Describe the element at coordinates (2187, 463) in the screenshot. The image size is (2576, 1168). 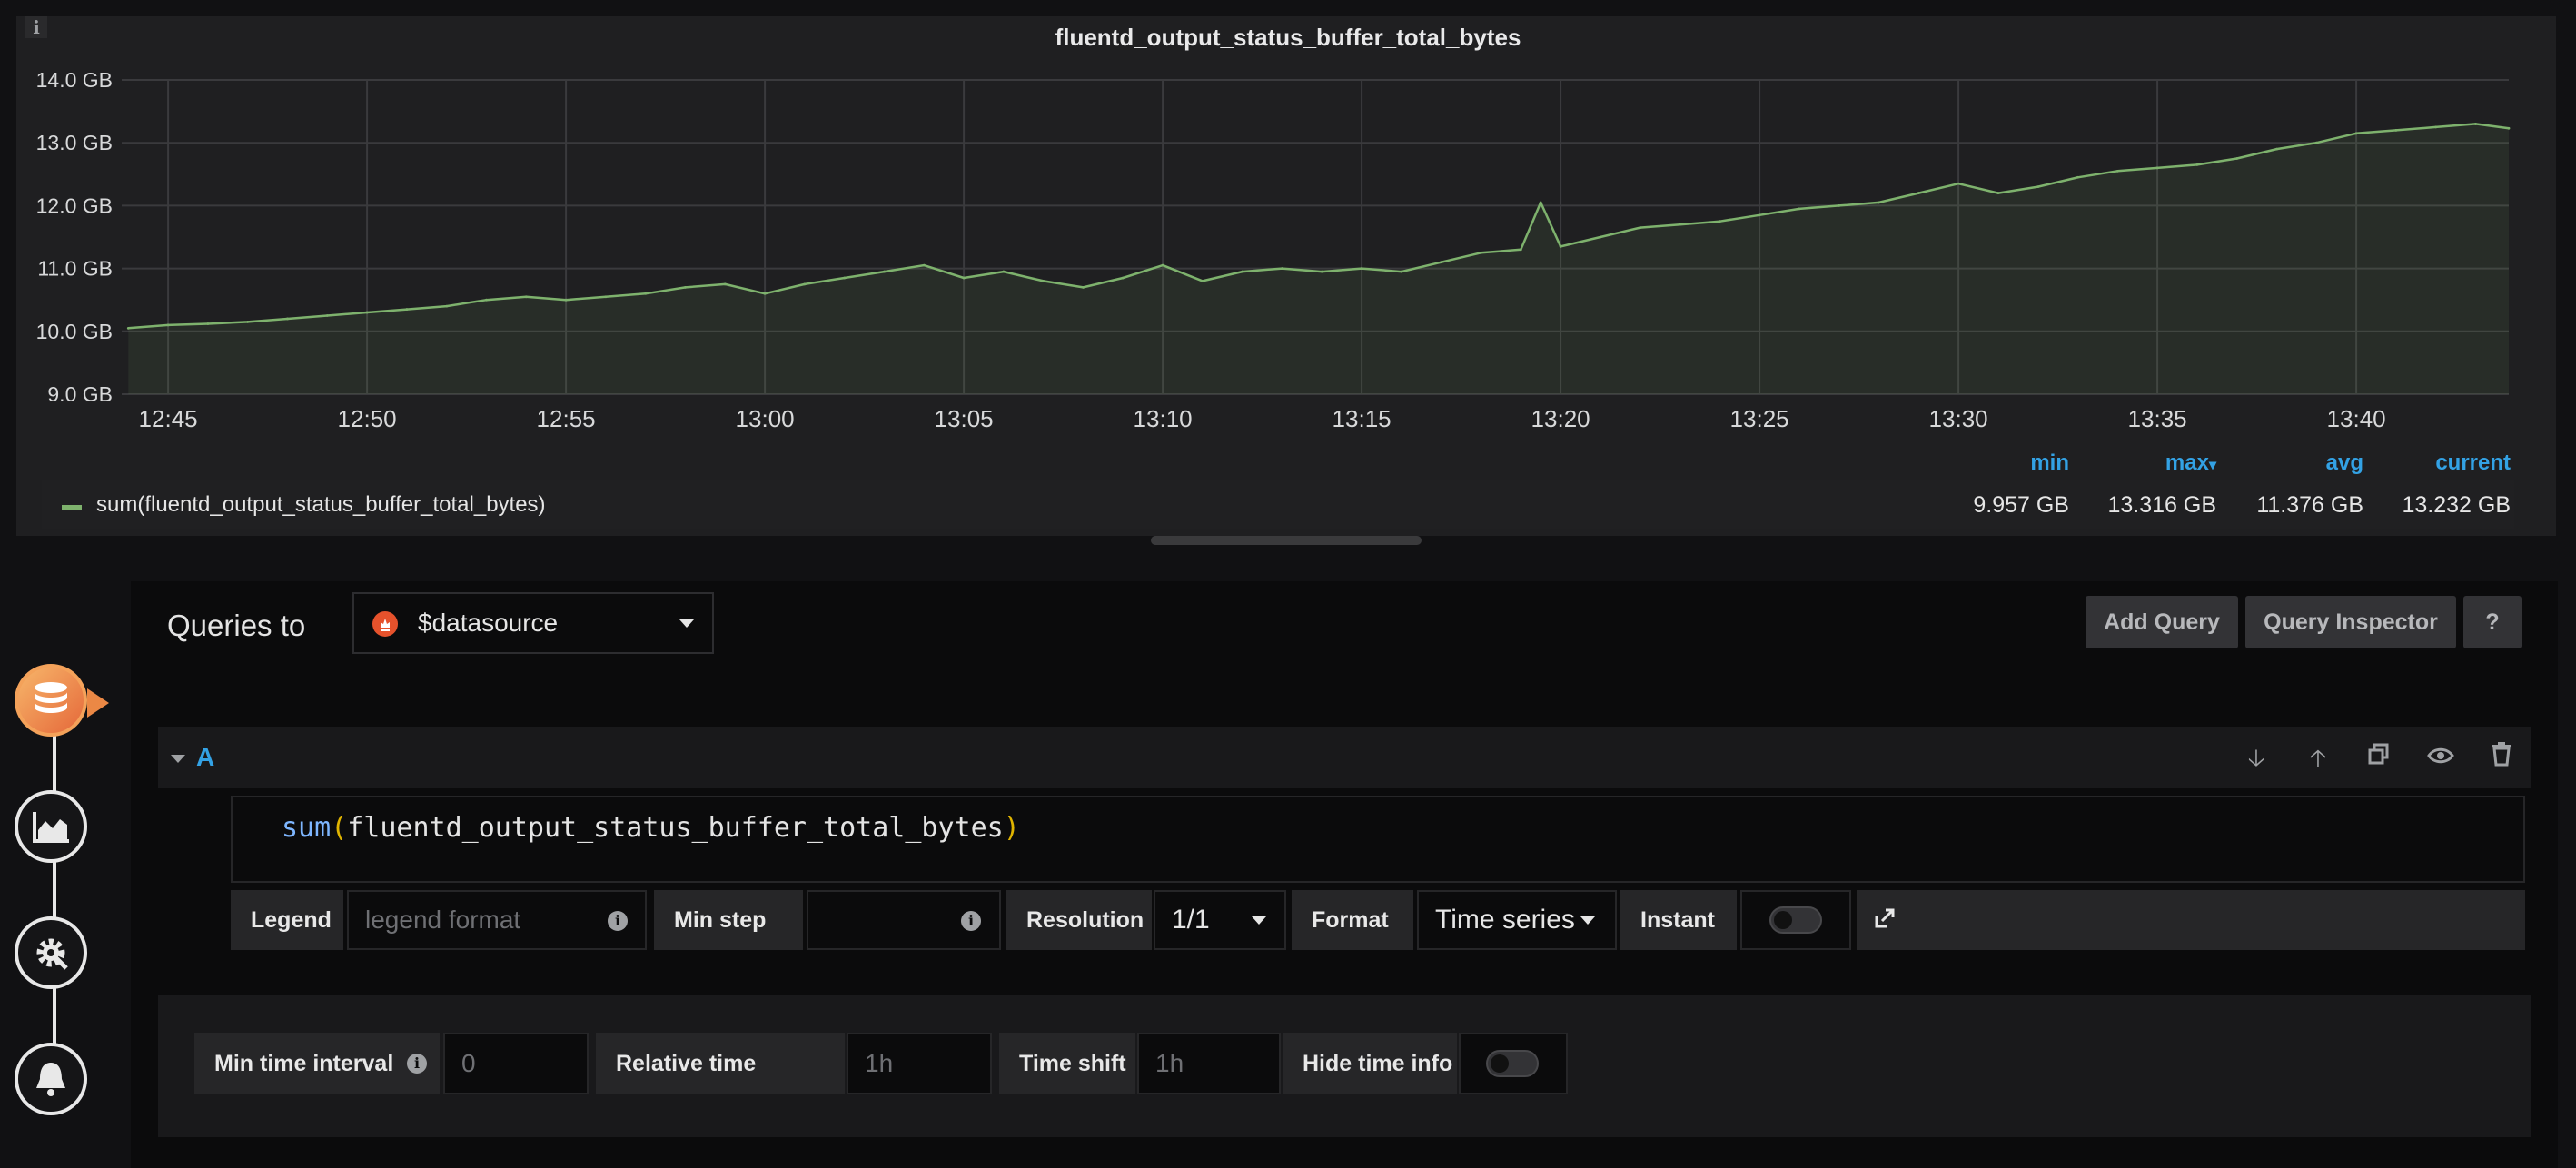
I see `legend-header-max-label: max` at that location.